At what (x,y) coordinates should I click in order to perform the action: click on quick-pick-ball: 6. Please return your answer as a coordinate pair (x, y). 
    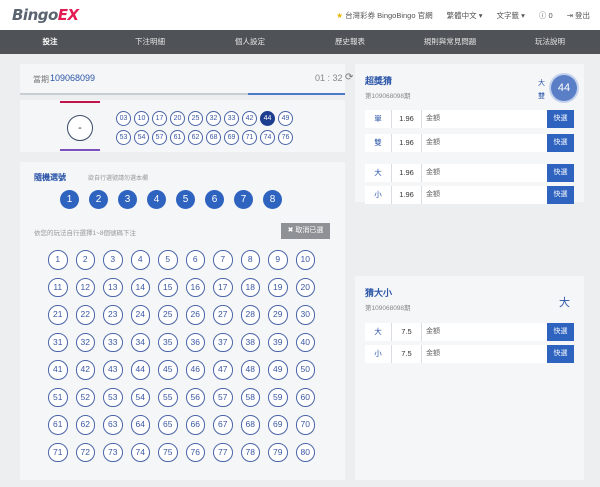
    Looking at the image, I should click on (214, 199).